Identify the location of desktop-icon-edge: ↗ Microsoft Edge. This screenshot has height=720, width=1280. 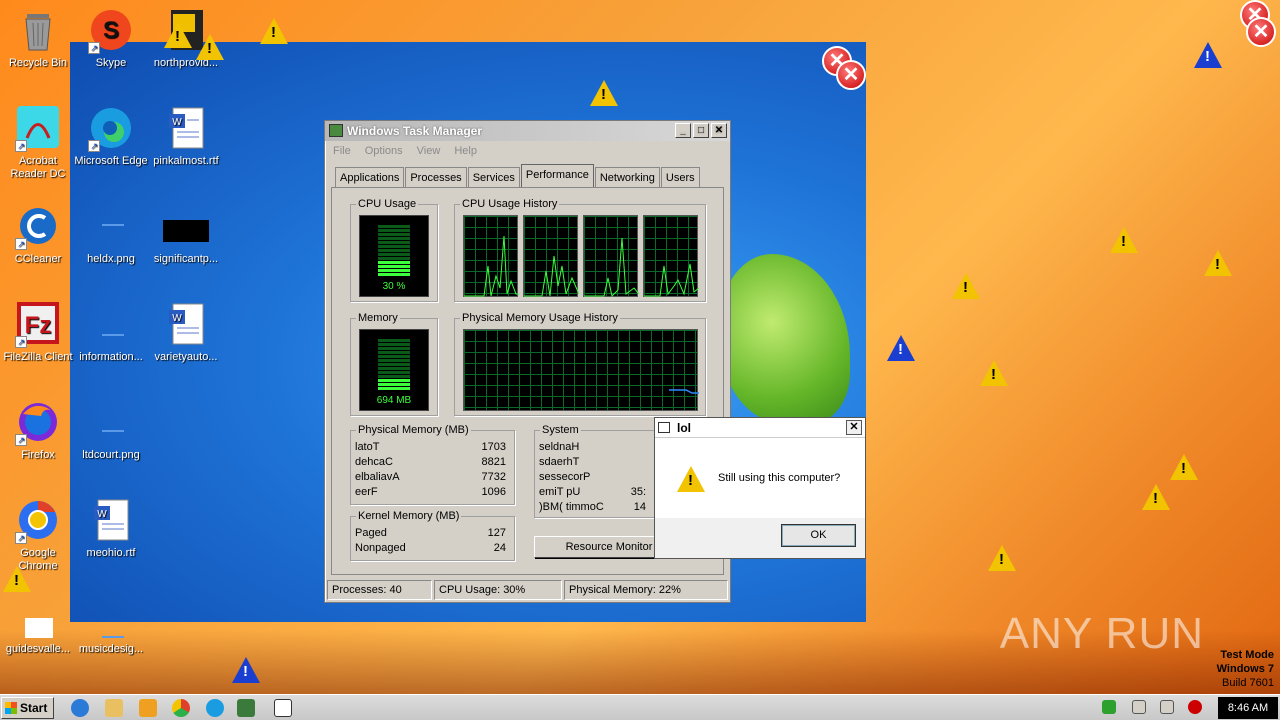
(111, 137).